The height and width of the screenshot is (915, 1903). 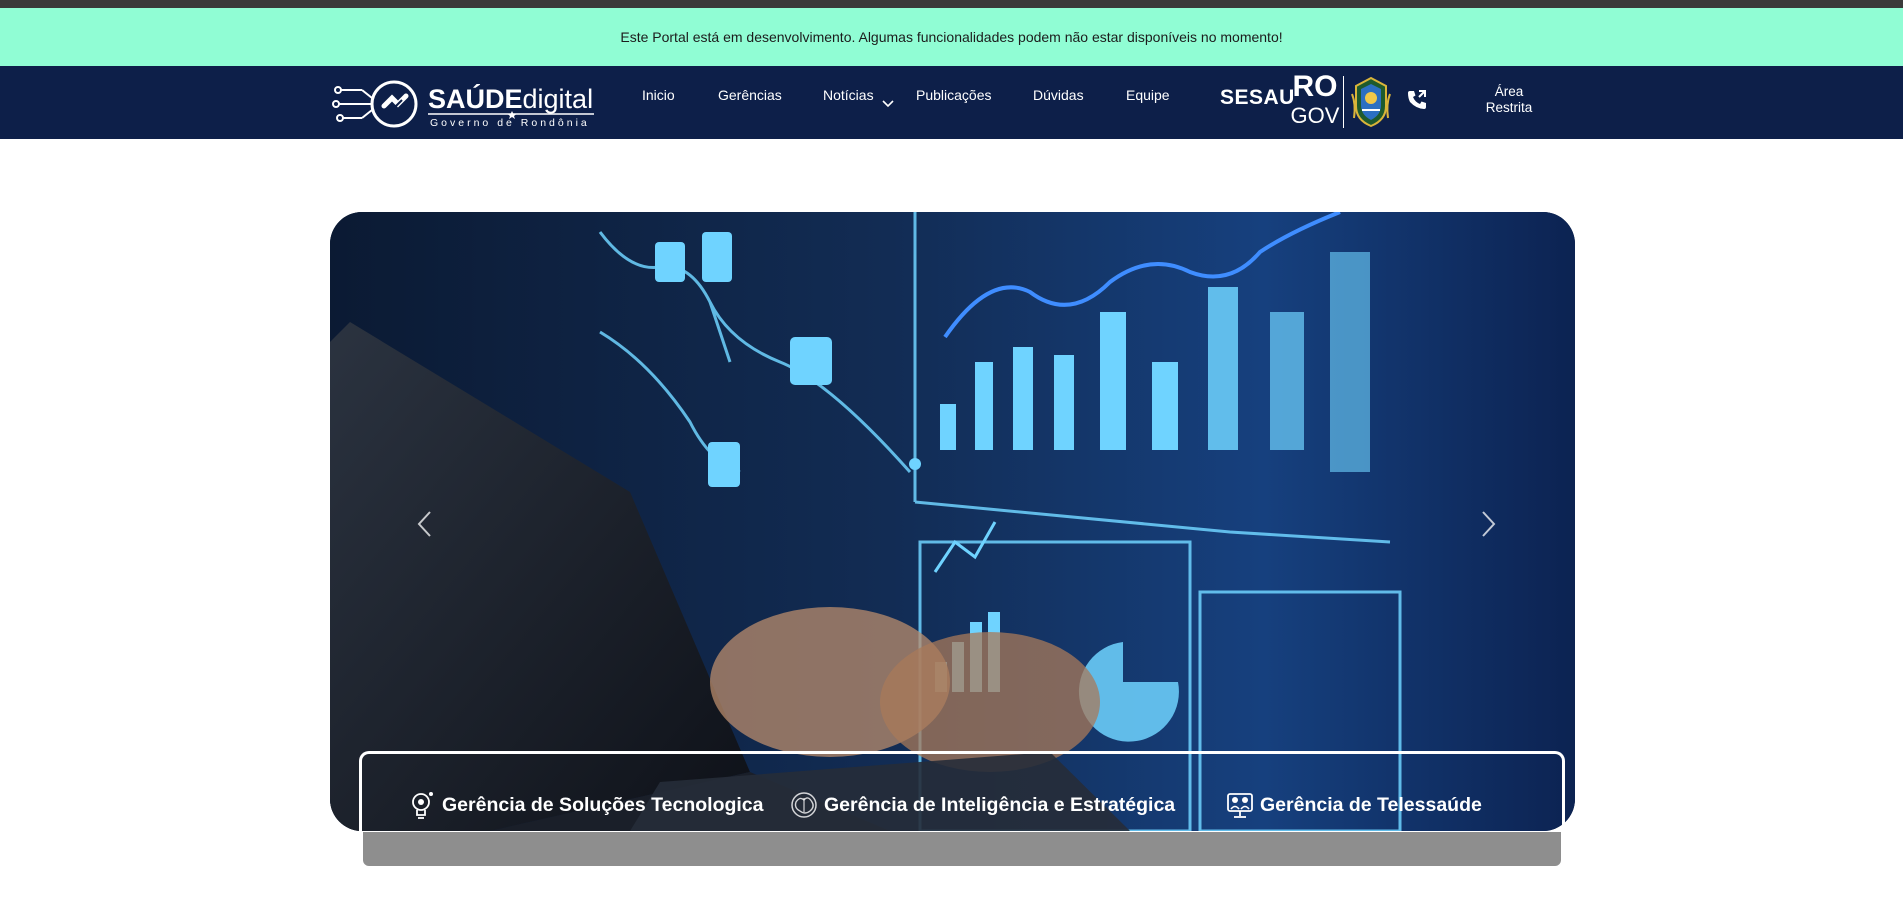 I want to click on logo-brand-bold: SAÚDE, so click(x=475, y=98).